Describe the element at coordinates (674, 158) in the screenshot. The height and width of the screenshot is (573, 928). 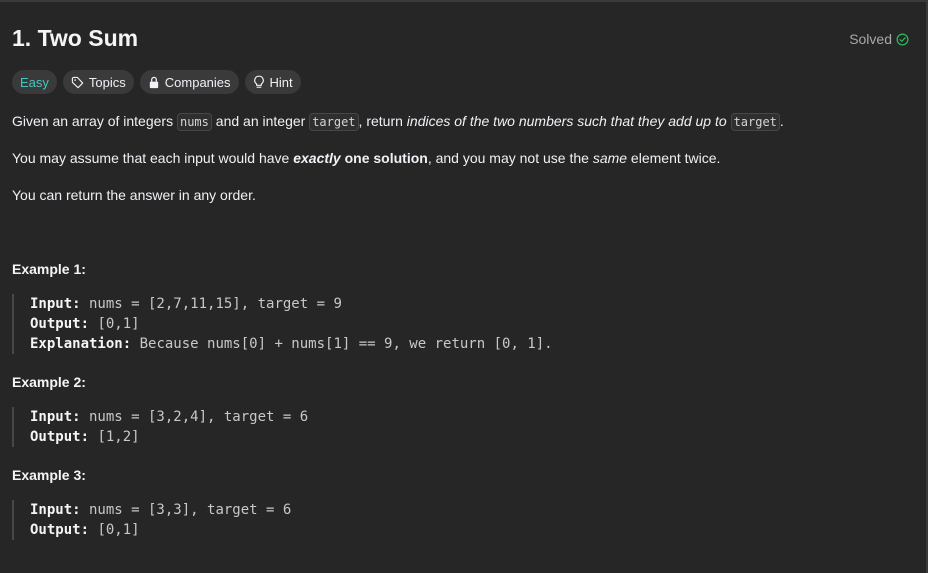
I see `desc-text: element twice.` at that location.